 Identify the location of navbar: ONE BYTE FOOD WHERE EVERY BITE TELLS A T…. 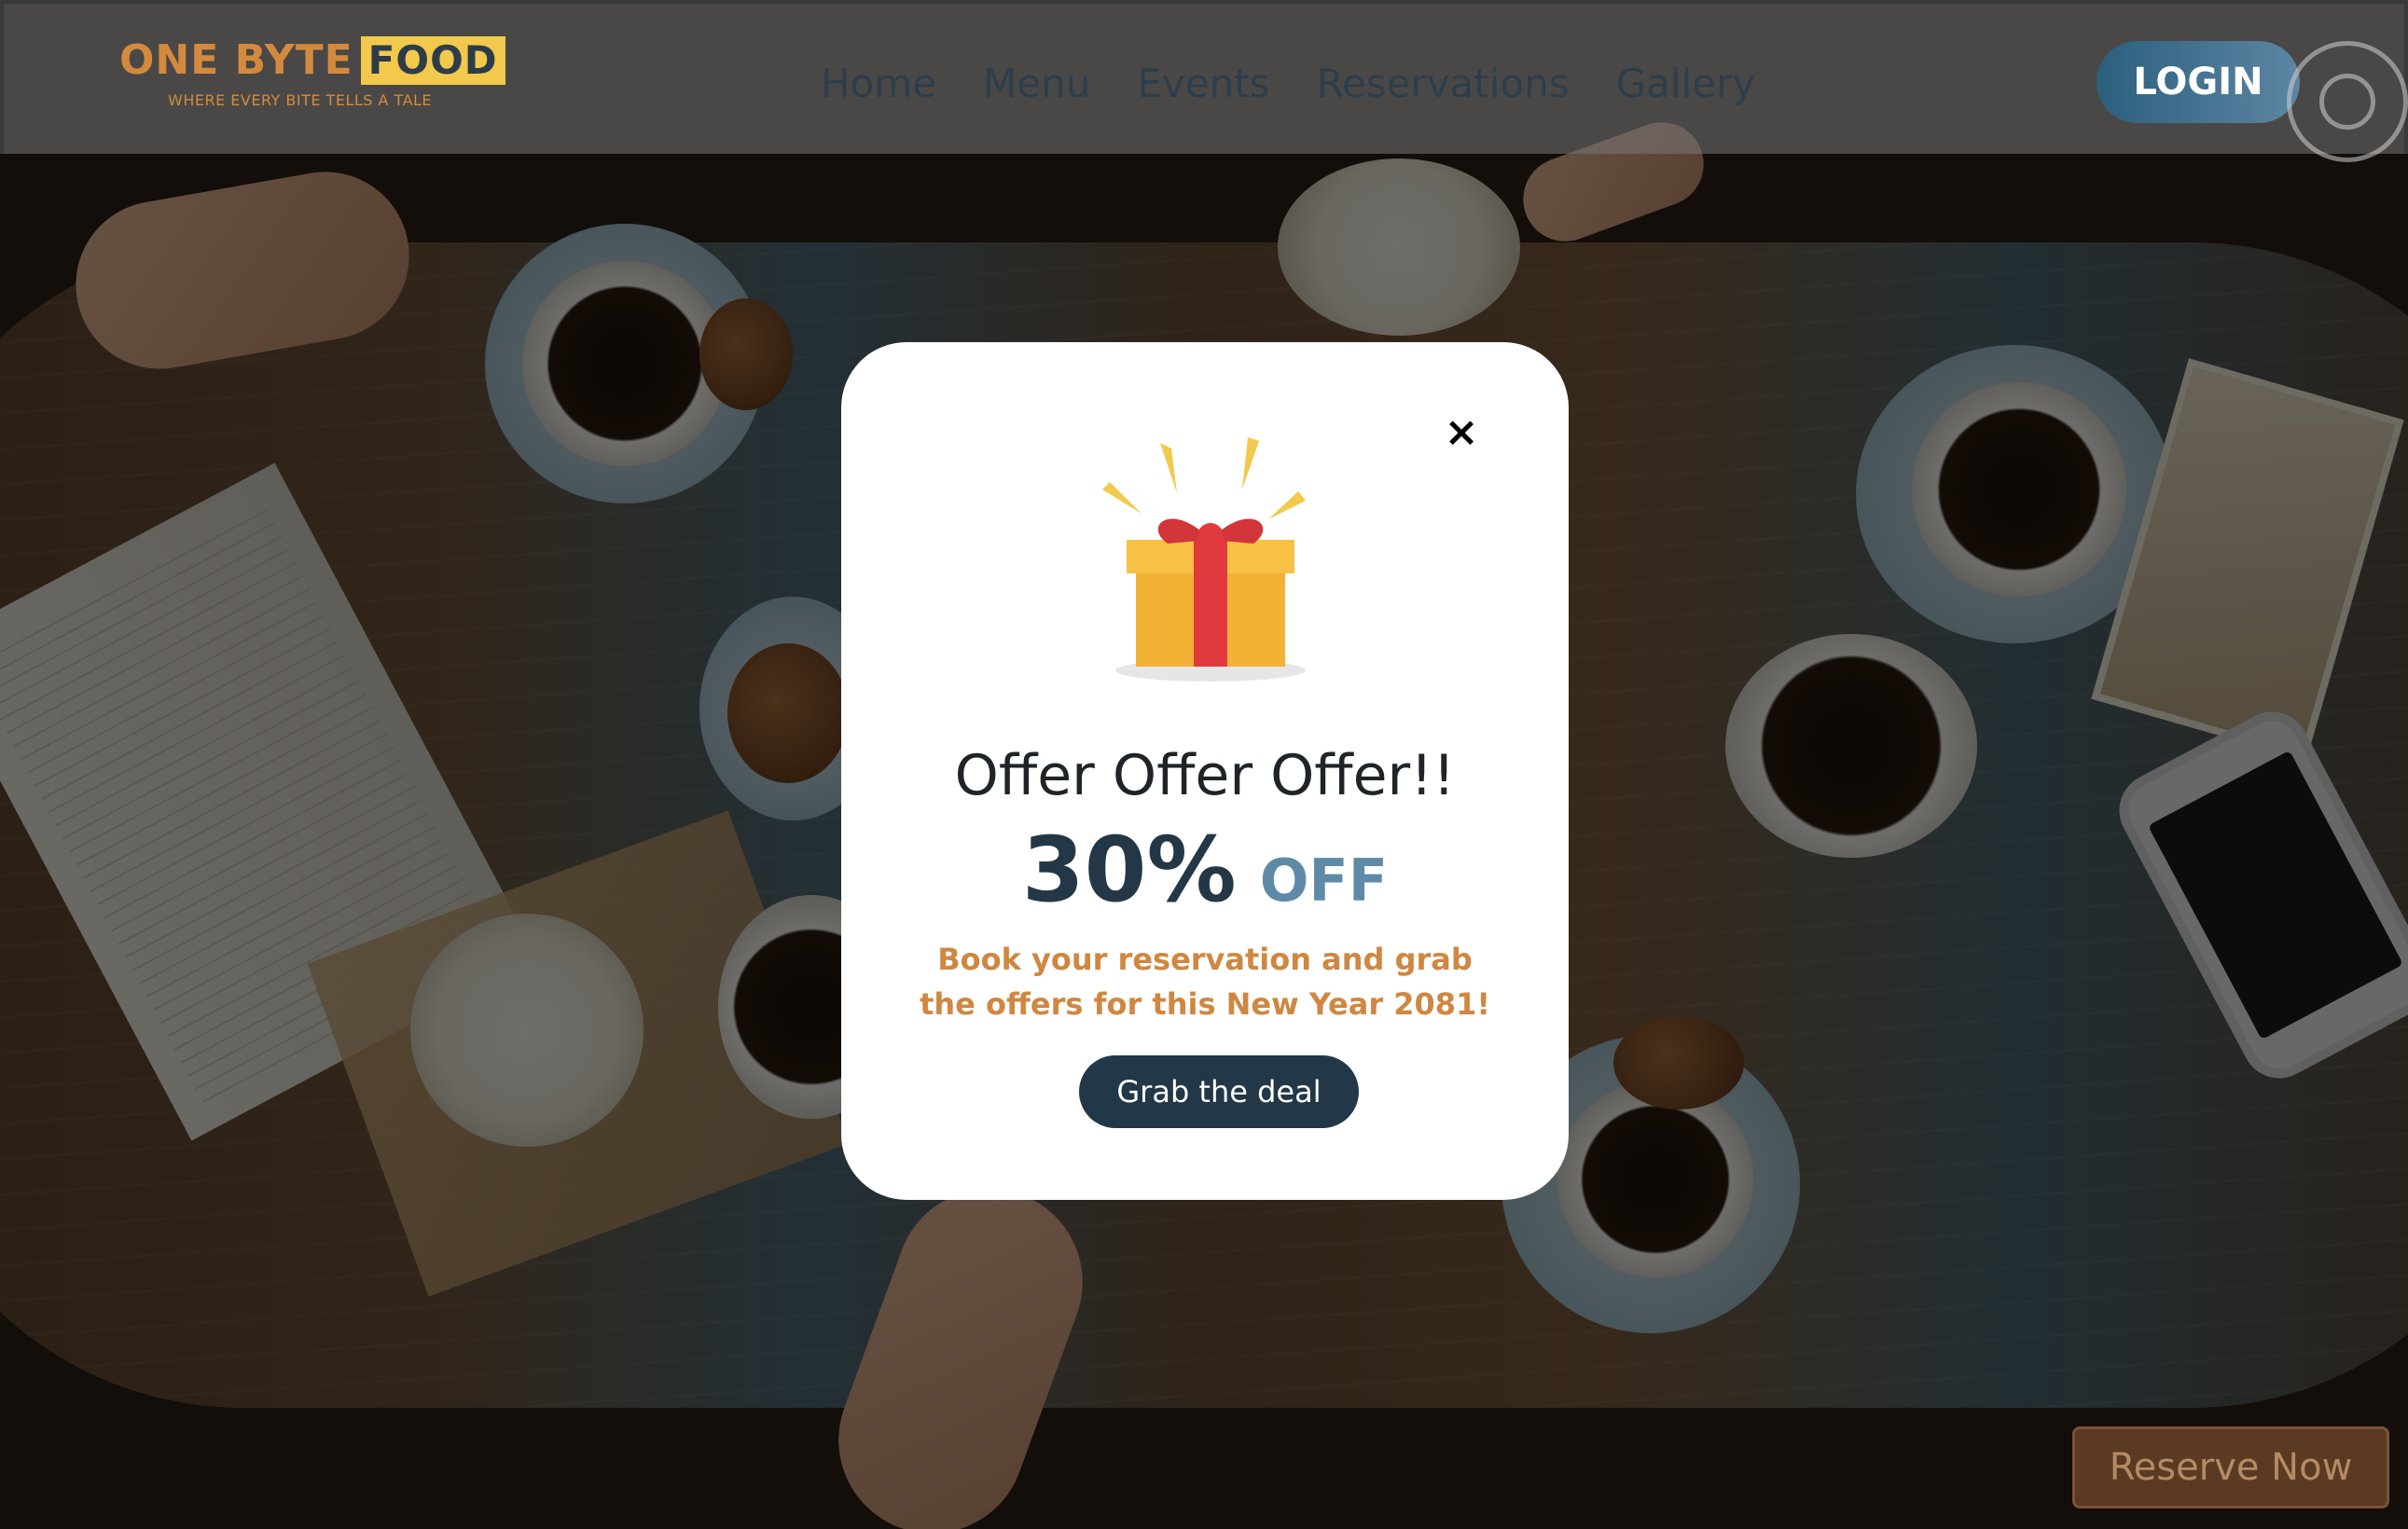
(1204, 81).